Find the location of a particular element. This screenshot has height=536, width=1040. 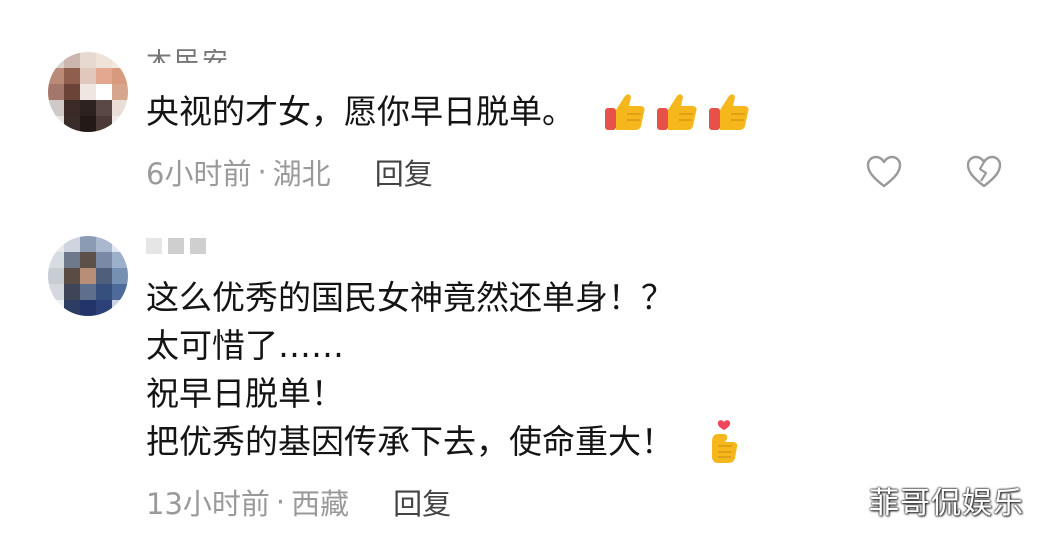

comment-text: 央视的才女，愿你早日脱单。 is located at coordinates (448, 112).